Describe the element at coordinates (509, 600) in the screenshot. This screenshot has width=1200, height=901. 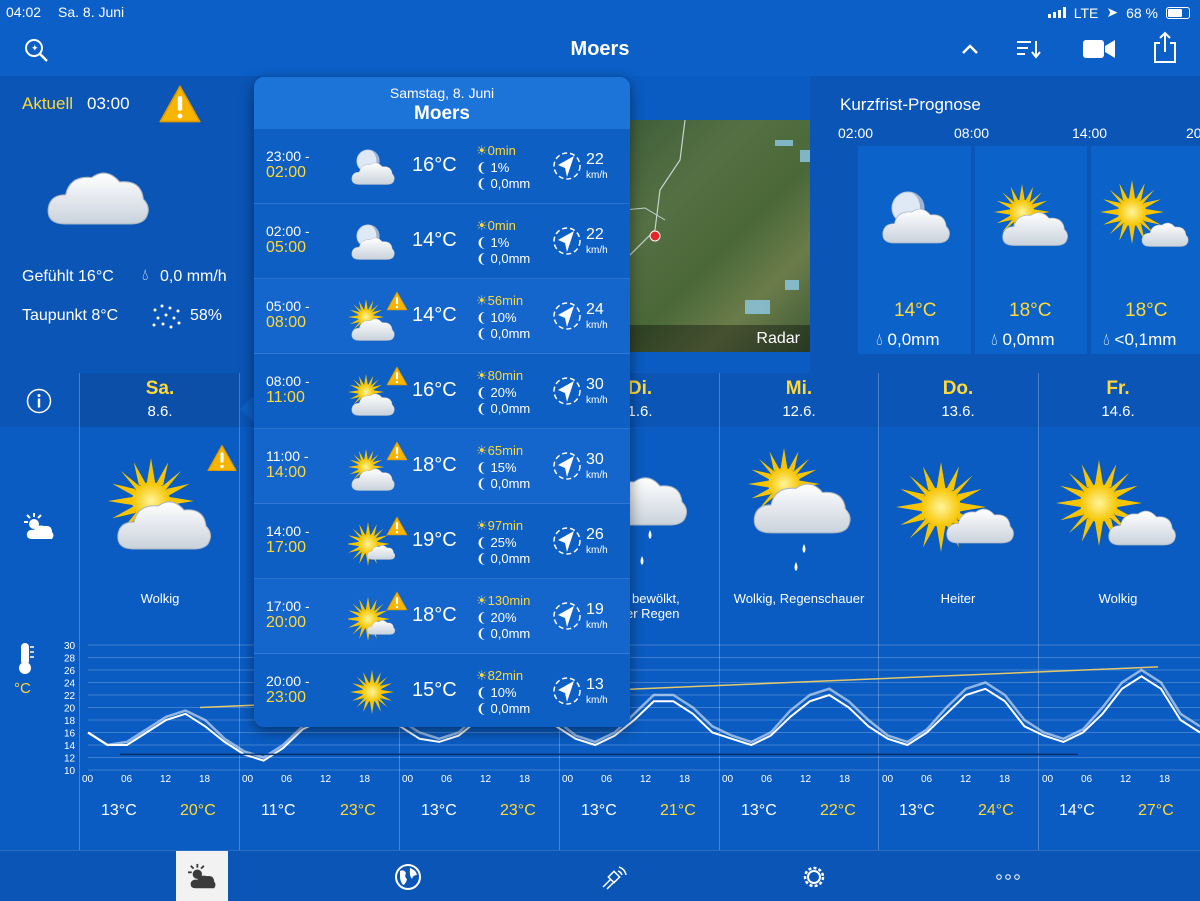
I see `row-sun-value: 130min` at that location.